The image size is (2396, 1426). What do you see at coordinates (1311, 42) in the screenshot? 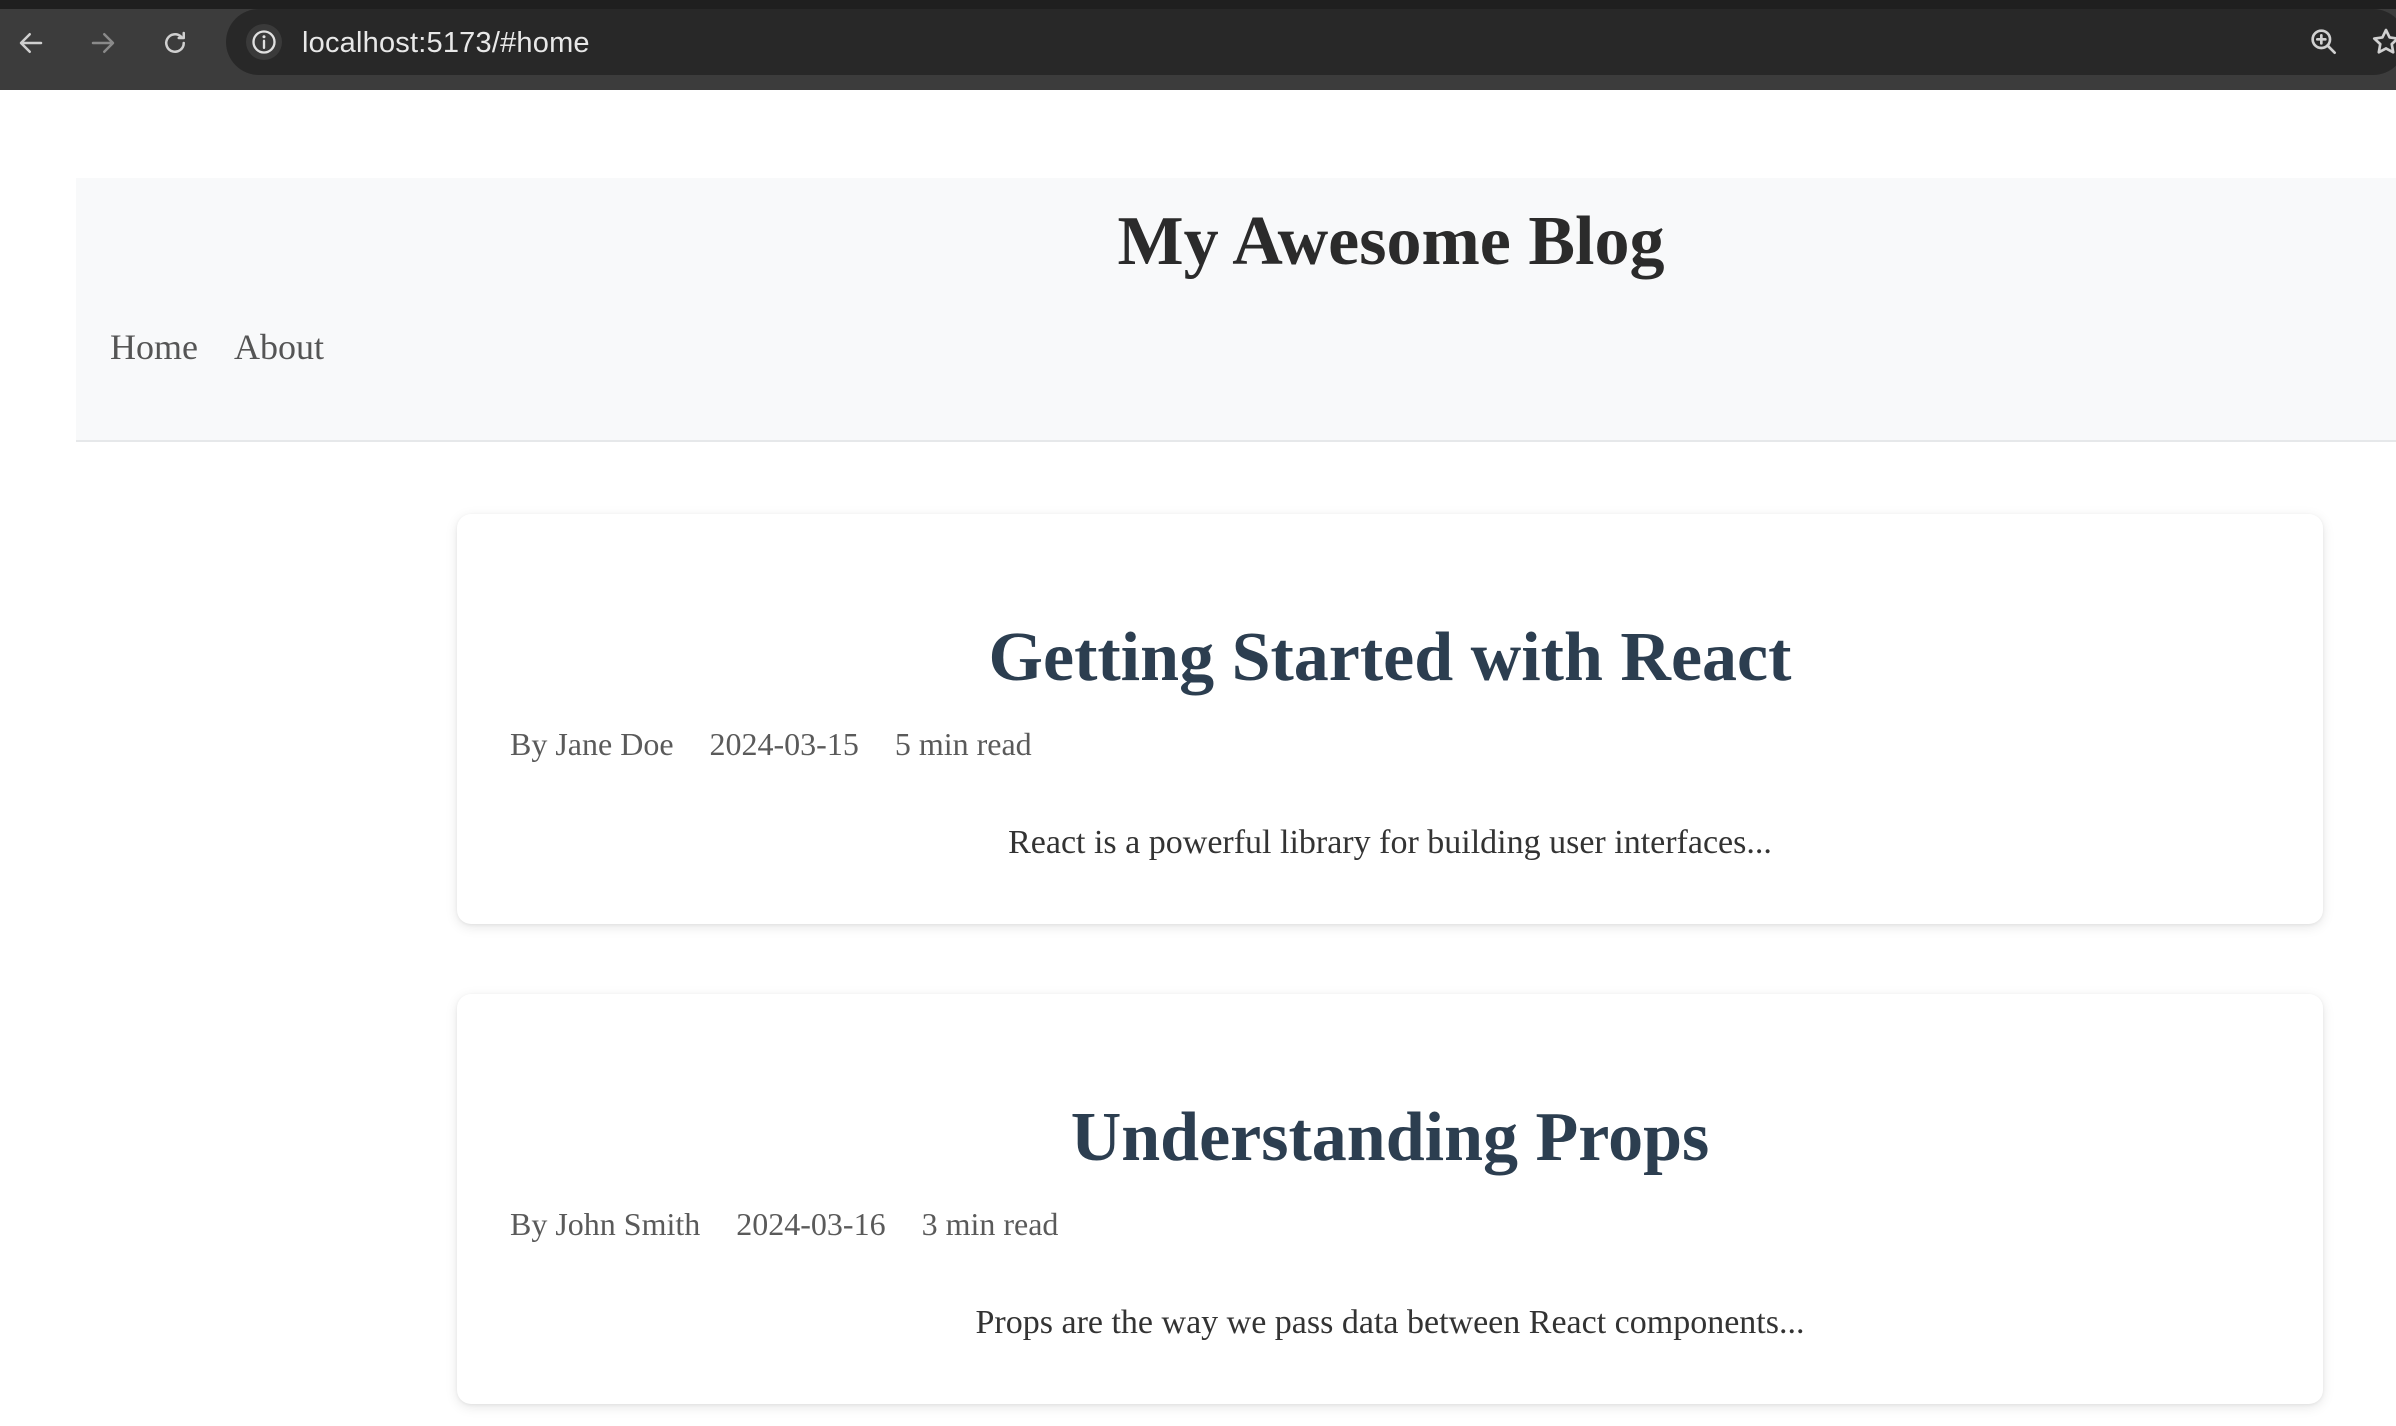
I see `address-bar: localhost:5173/#home` at bounding box center [1311, 42].